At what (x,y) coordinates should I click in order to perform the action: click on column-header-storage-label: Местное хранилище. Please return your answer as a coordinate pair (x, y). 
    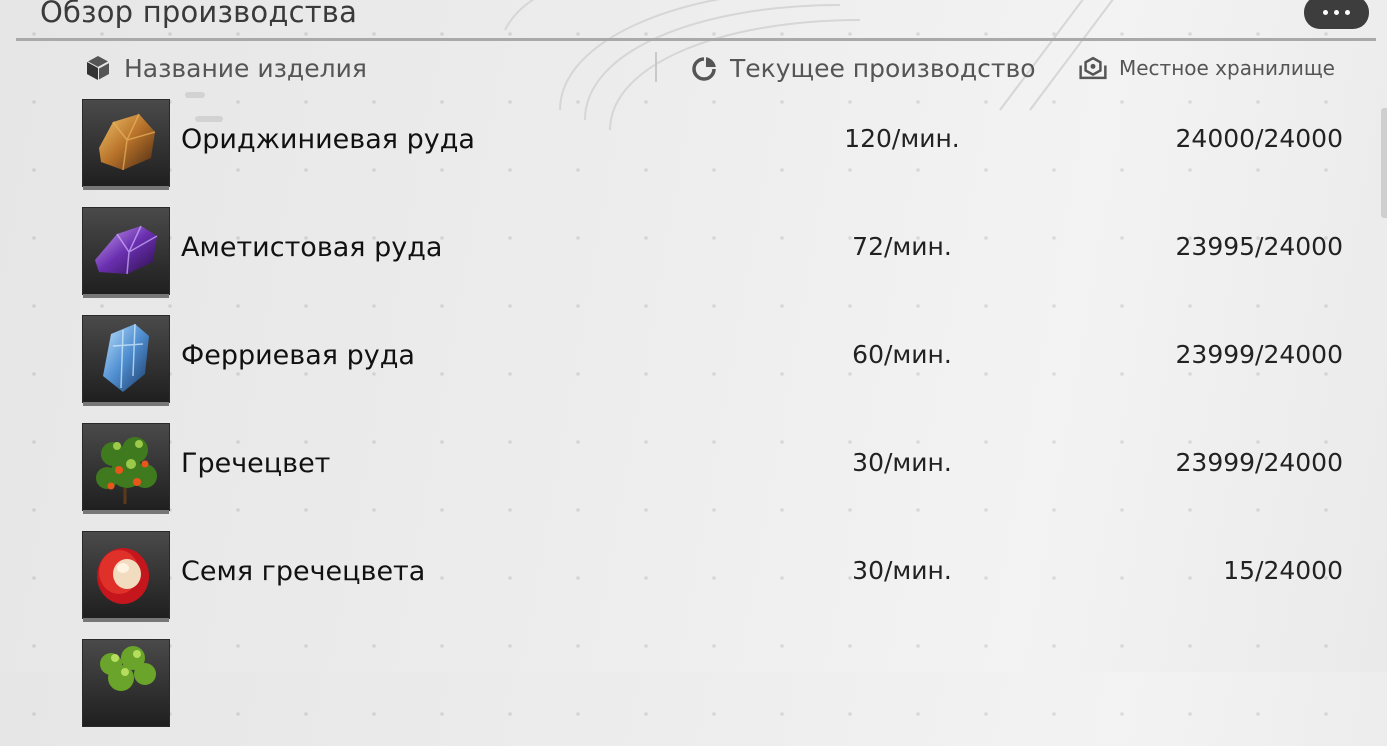
    Looking at the image, I should click on (1227, 68).